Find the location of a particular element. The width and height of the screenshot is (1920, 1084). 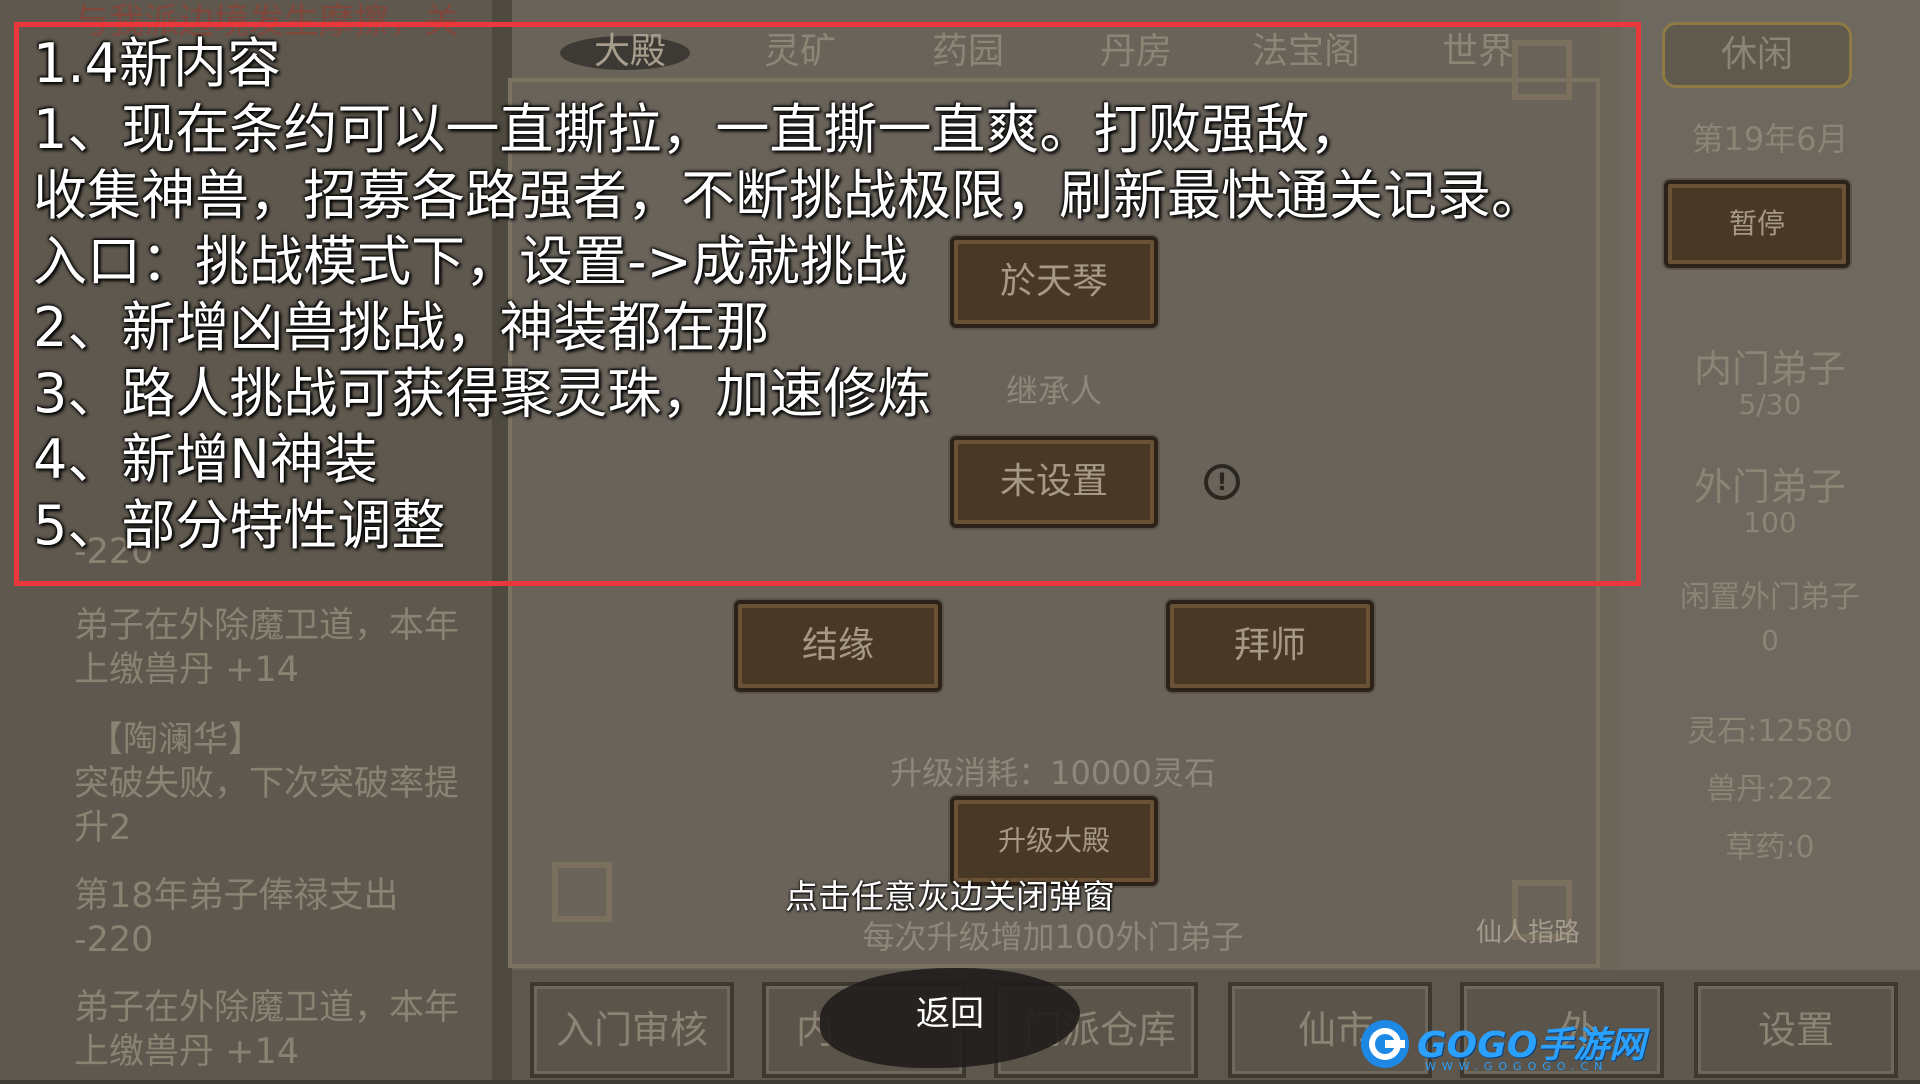

apprentice-button: 拜师 is located at coordinates (1270, 646).